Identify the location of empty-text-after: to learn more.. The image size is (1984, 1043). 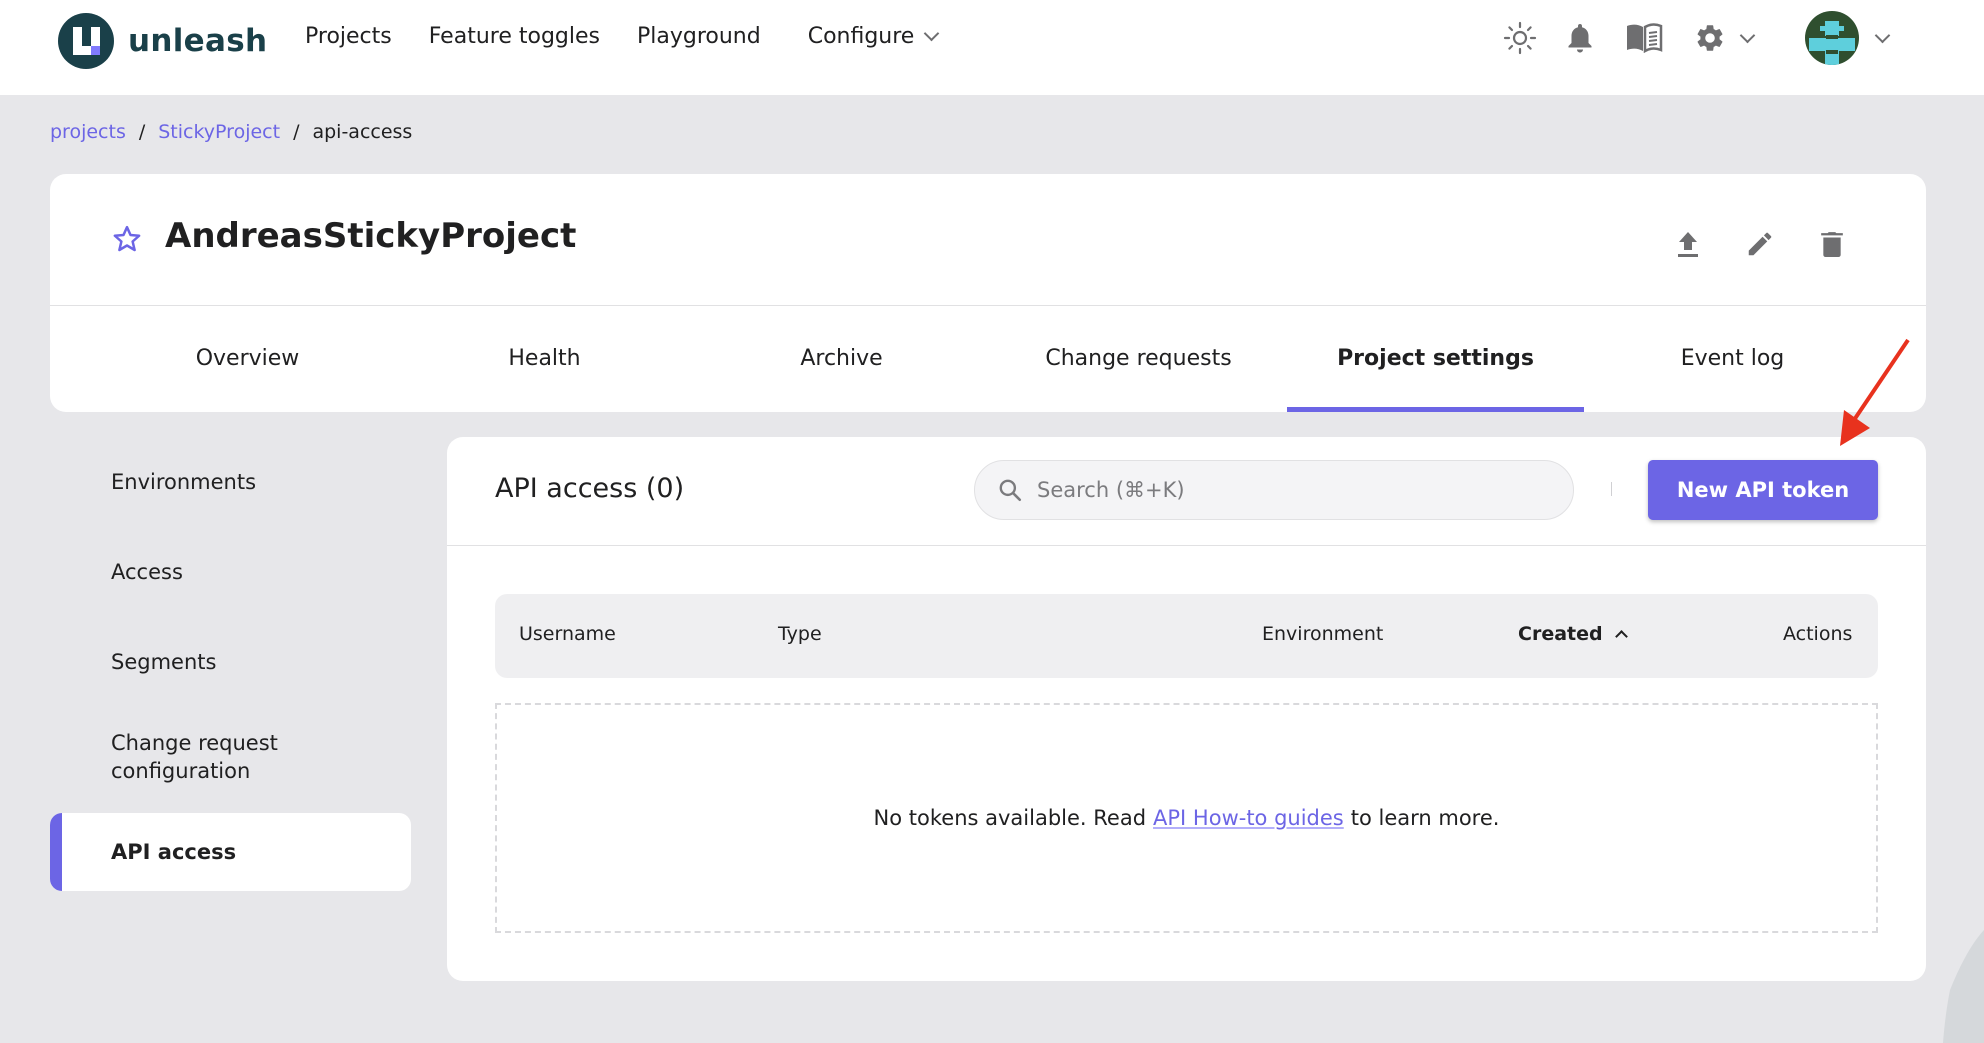
(1425, 818).